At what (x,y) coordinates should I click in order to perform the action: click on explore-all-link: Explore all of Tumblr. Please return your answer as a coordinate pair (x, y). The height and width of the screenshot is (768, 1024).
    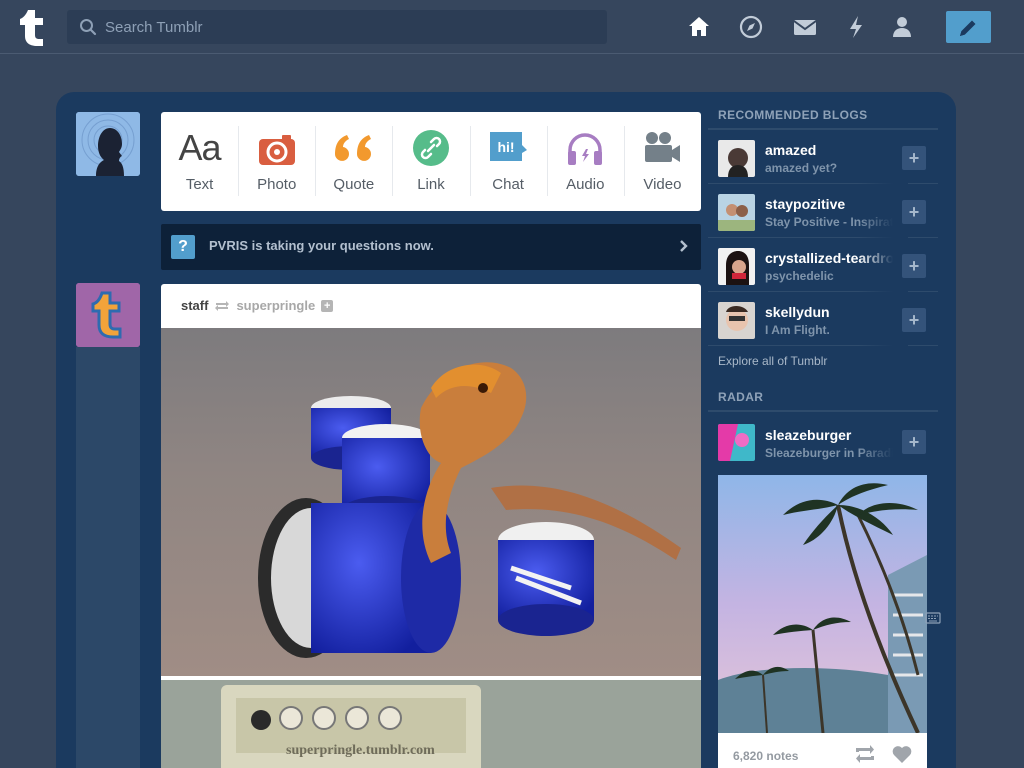
    Looking at the image, I should click on (823, 368).